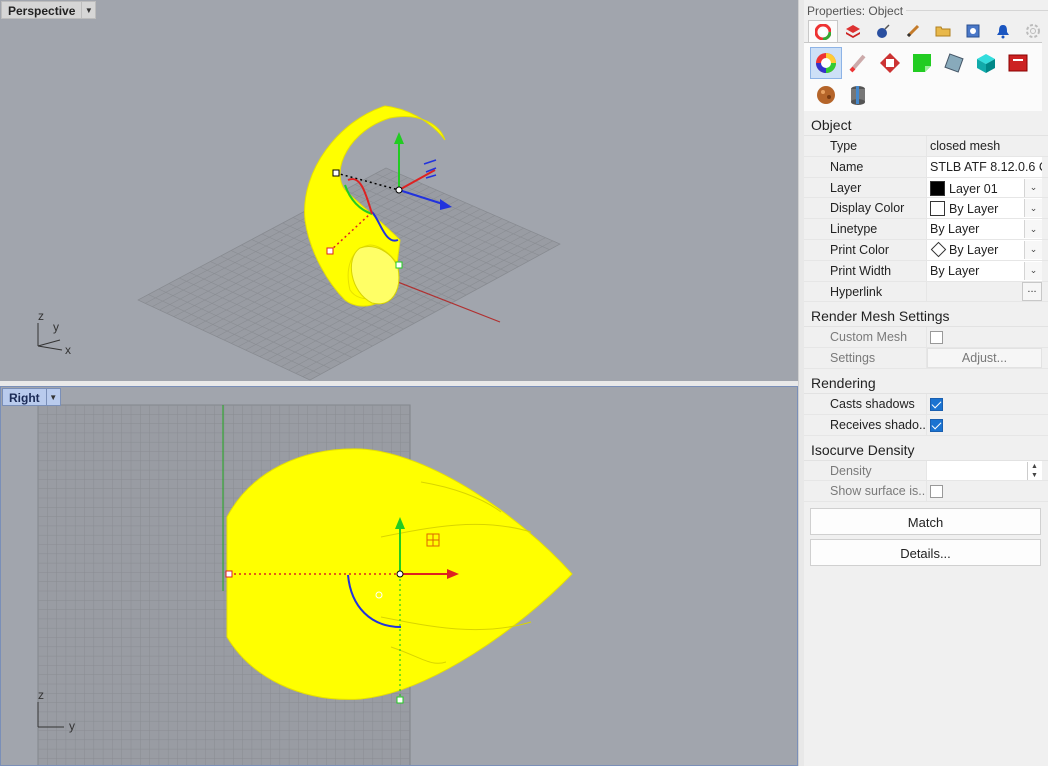 Image resolution: width=1048 pixels, height=766 pixels. What do you see at coordinates (851, 470) in the screenshot?
I see `density-label: Density` at bounding box center [851, 470].